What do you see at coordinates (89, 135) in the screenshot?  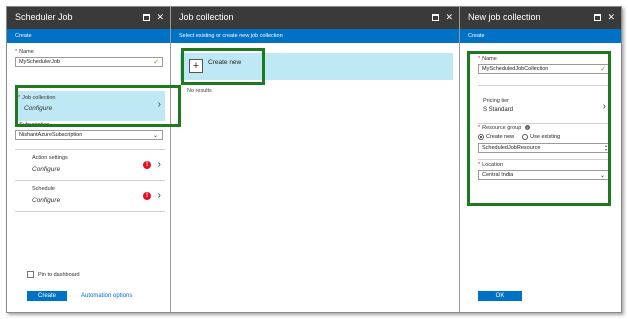 I see `subscription-select: NishantAzureSubscription ⌄` at bounding box center [89, 135].